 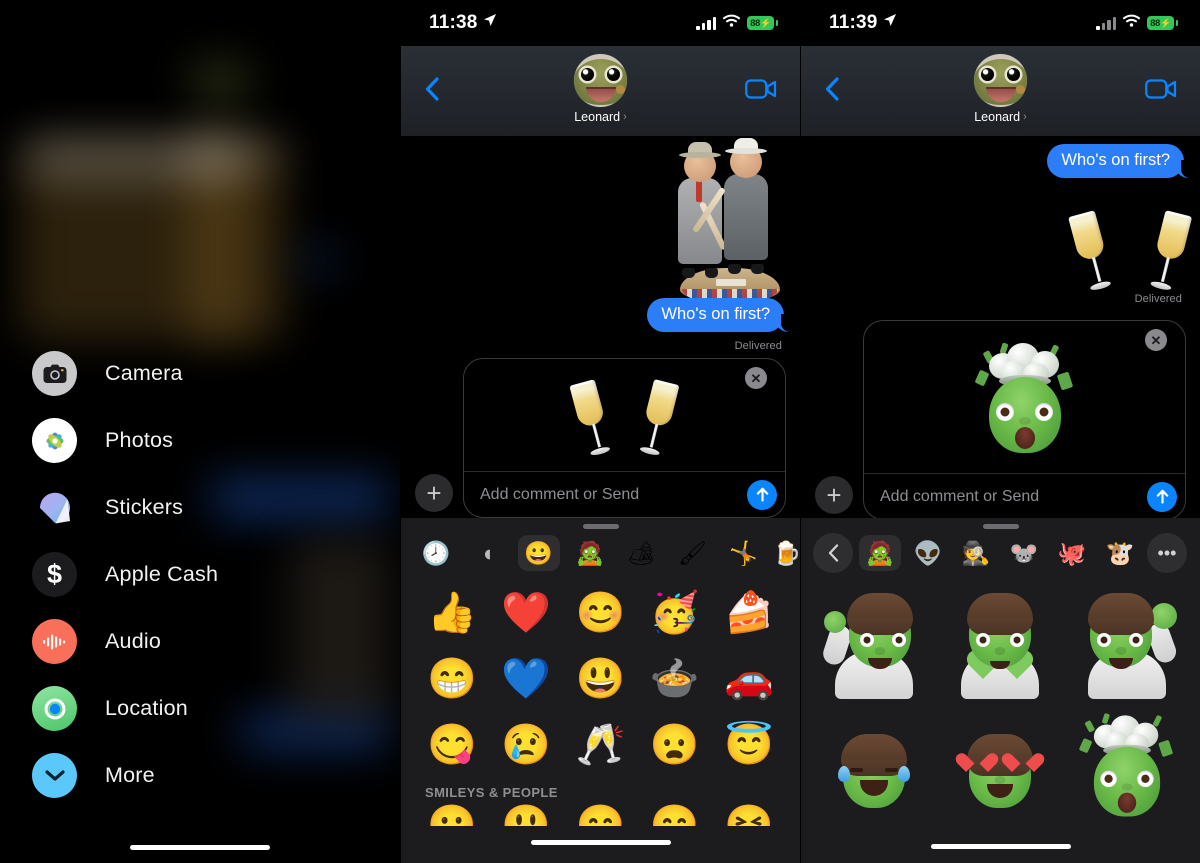 What do you see at coordinates (200, 708) in the screenshot?
I see `drawer-item-location: Location` at bounding box center [200, 708].